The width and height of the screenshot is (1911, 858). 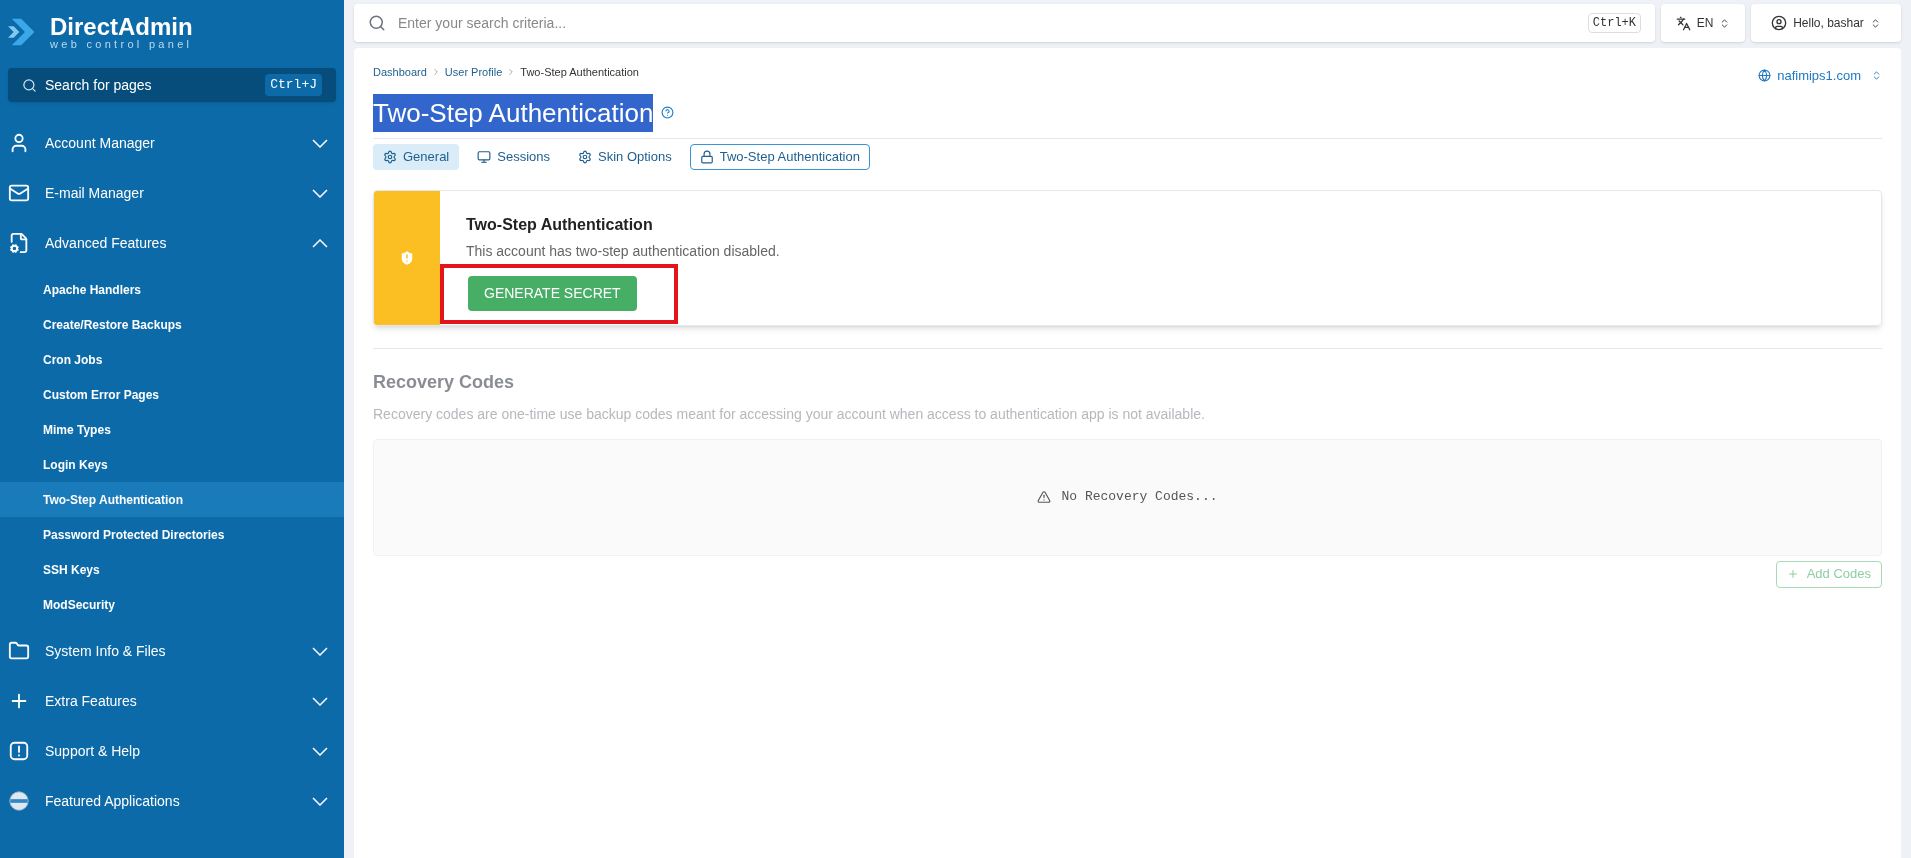 What do you see at coordinates (19, 243) in the screenshot?
I see `file-gear-icon` at bounding box center [19, 243].